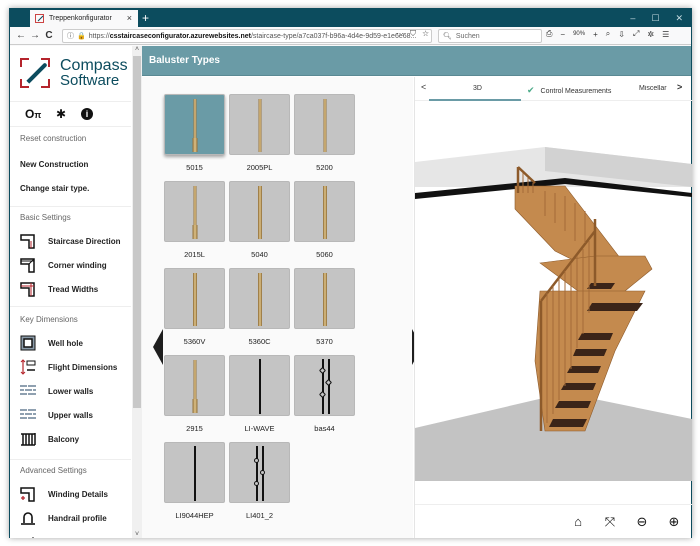 This screenshot has height=546, width=700. Describe the element at coordinates (595, 34) in the screenshot. I see `zoom-in-icon: +` at that location.